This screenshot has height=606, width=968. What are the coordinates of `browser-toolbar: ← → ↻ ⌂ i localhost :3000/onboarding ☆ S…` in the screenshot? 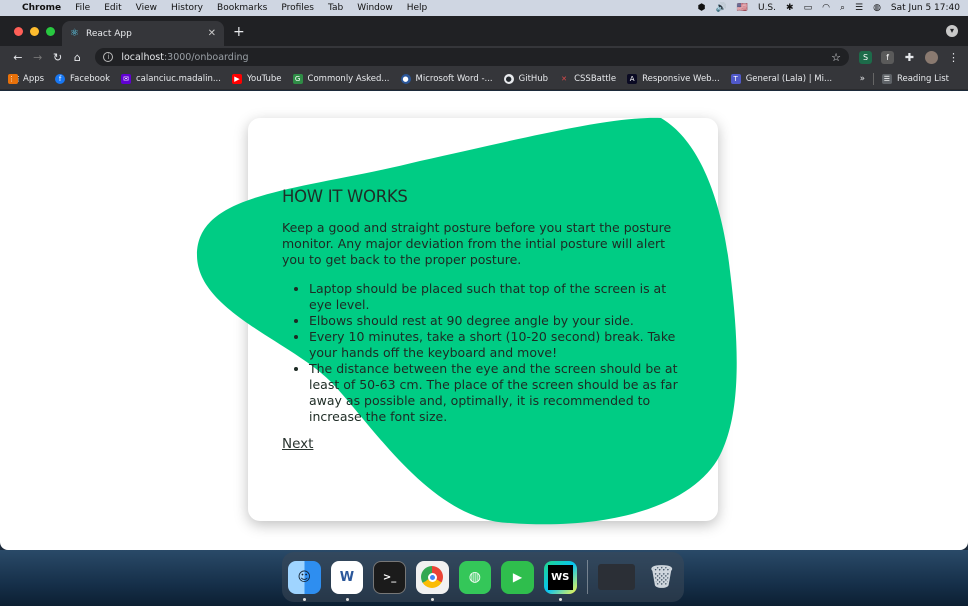 It's located at (484, 57).